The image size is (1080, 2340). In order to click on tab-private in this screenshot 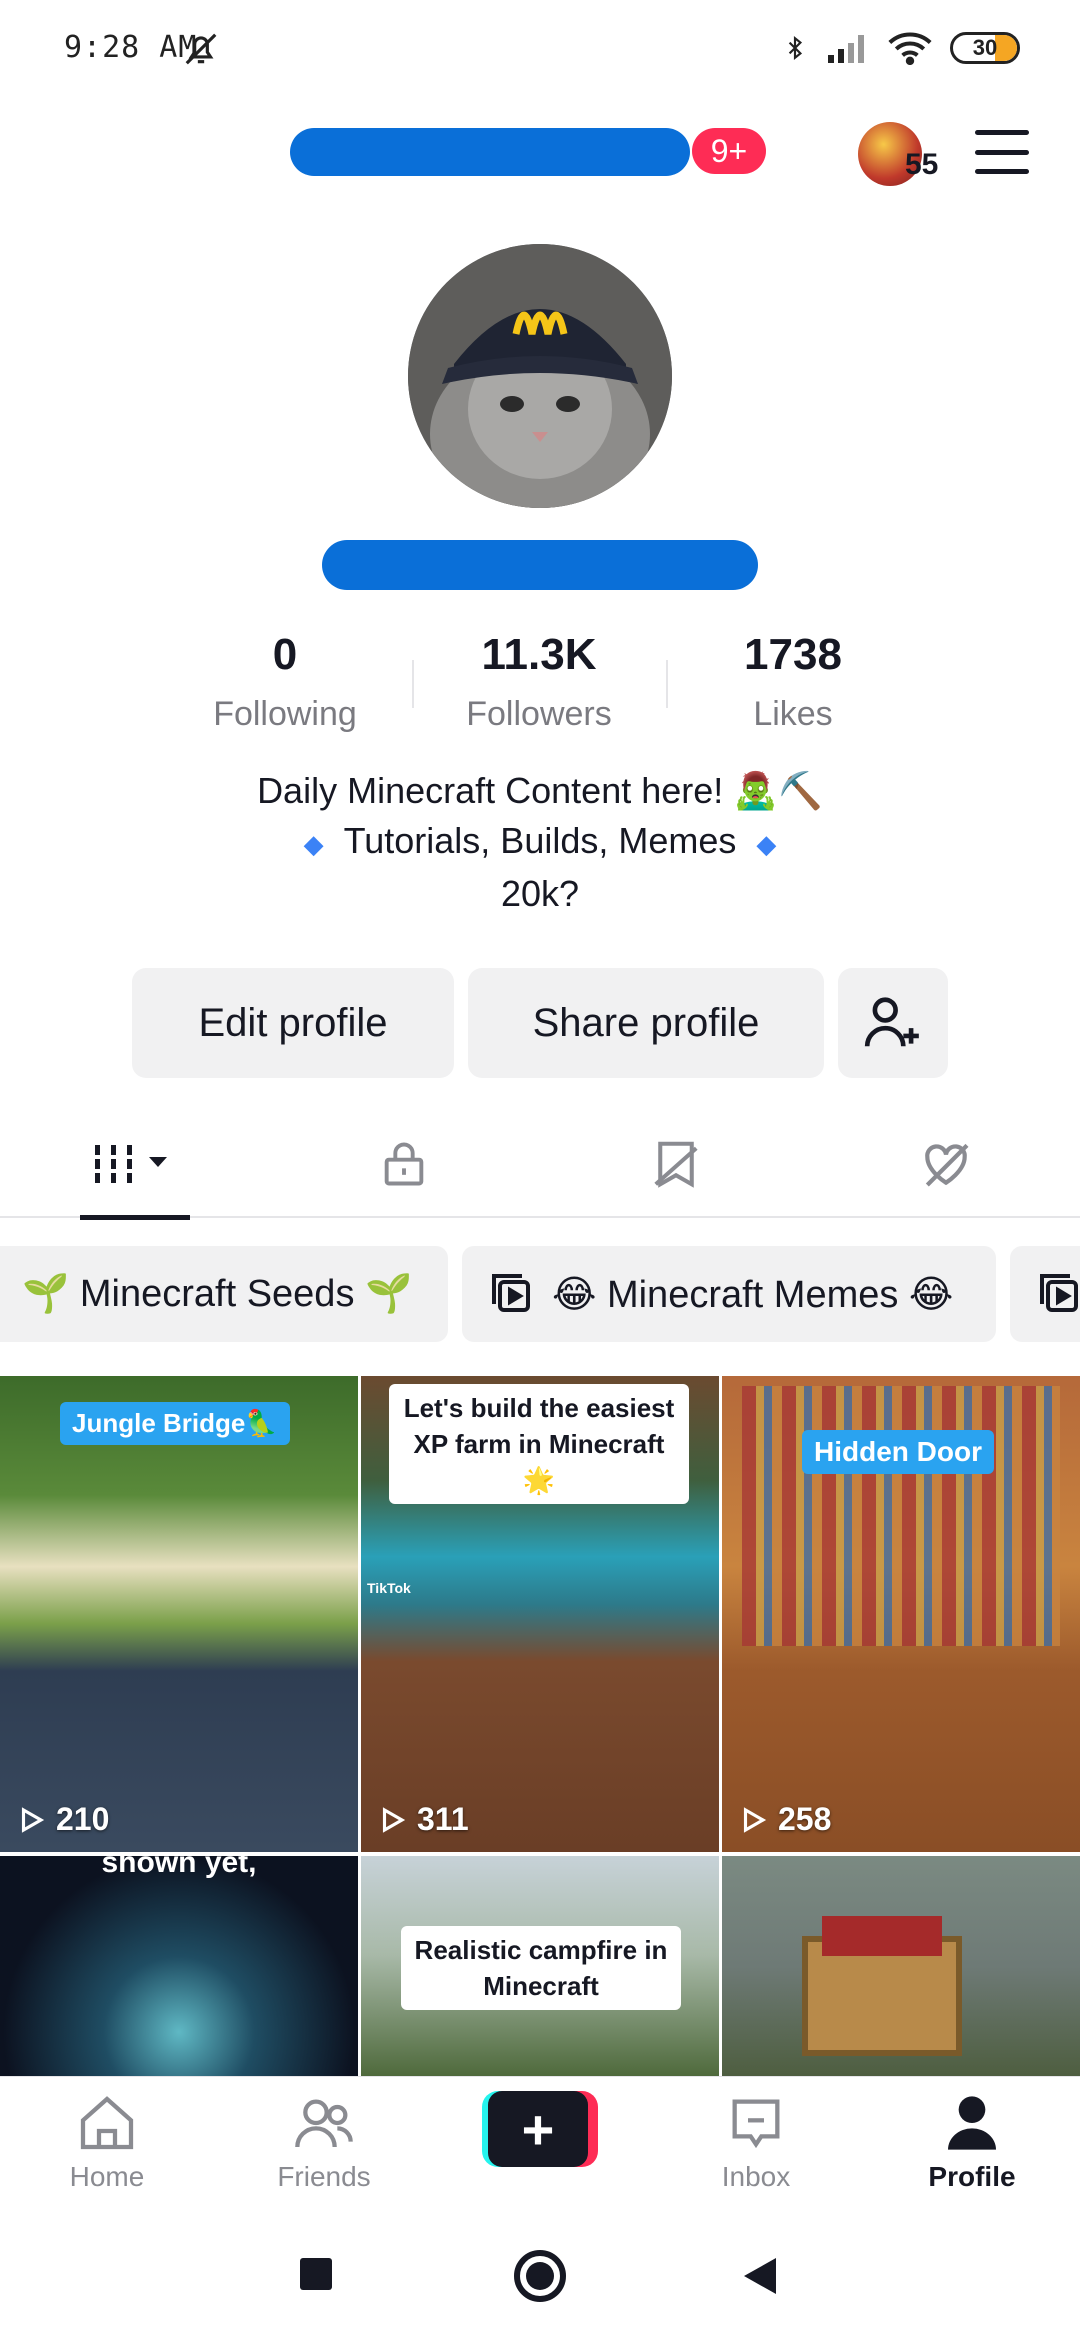, I will do `click(404, 1164)`.